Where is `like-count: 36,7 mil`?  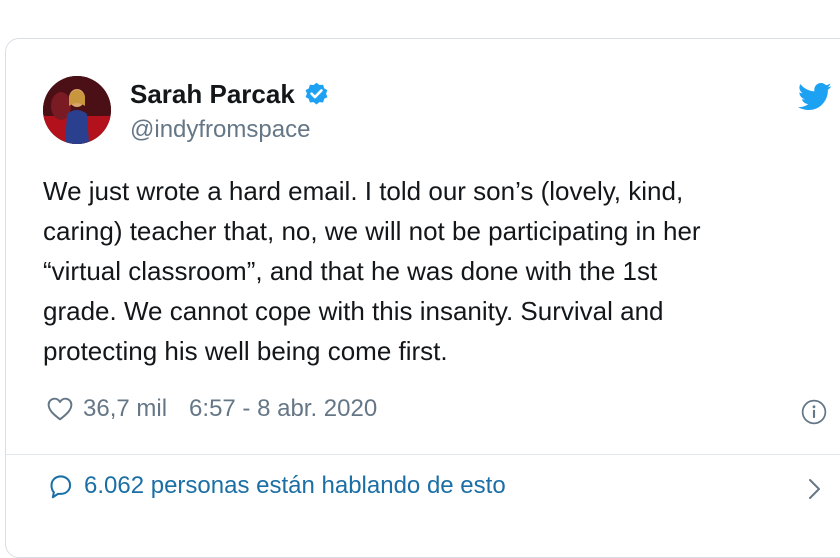
like-count: 36,7 mil is located at coordinates (125, 409).